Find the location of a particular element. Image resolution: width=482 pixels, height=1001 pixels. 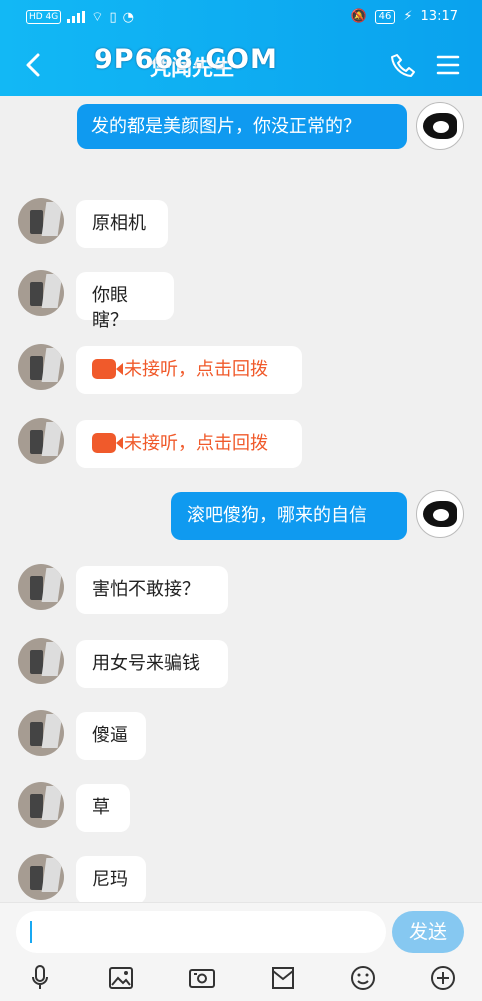

top-bar: HD 4G ⌔ ▯ ◔ 🔕 46 ⚡ 13:17 凭闻先生 9P668.COM is located at coordinates (241, 48).